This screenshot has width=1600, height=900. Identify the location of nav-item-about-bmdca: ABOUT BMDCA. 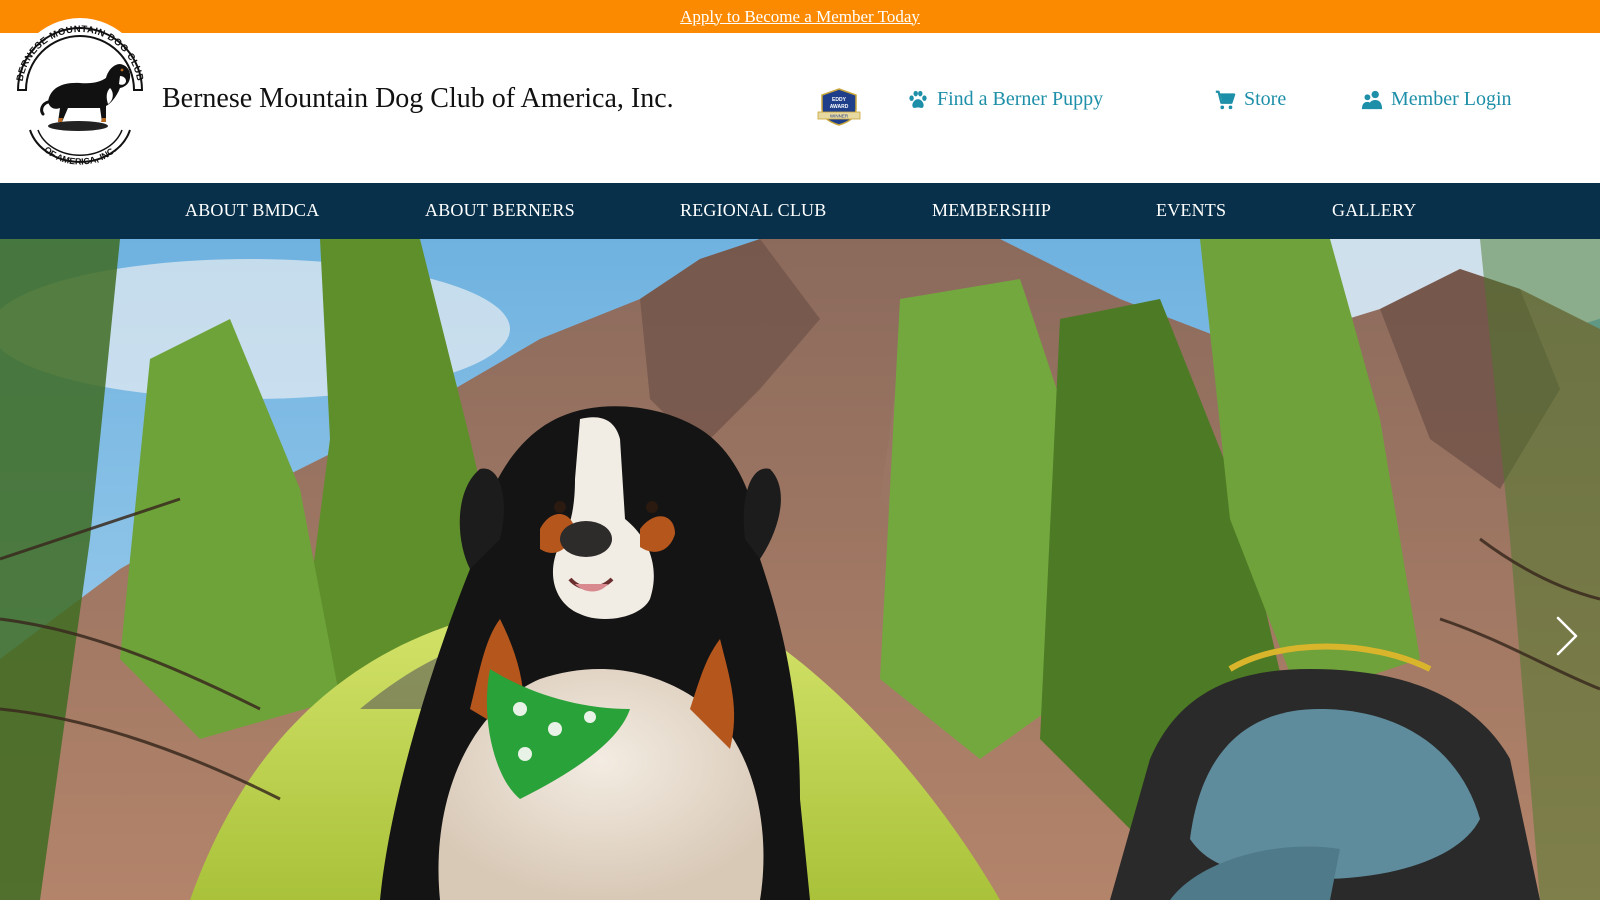
(252, 210).